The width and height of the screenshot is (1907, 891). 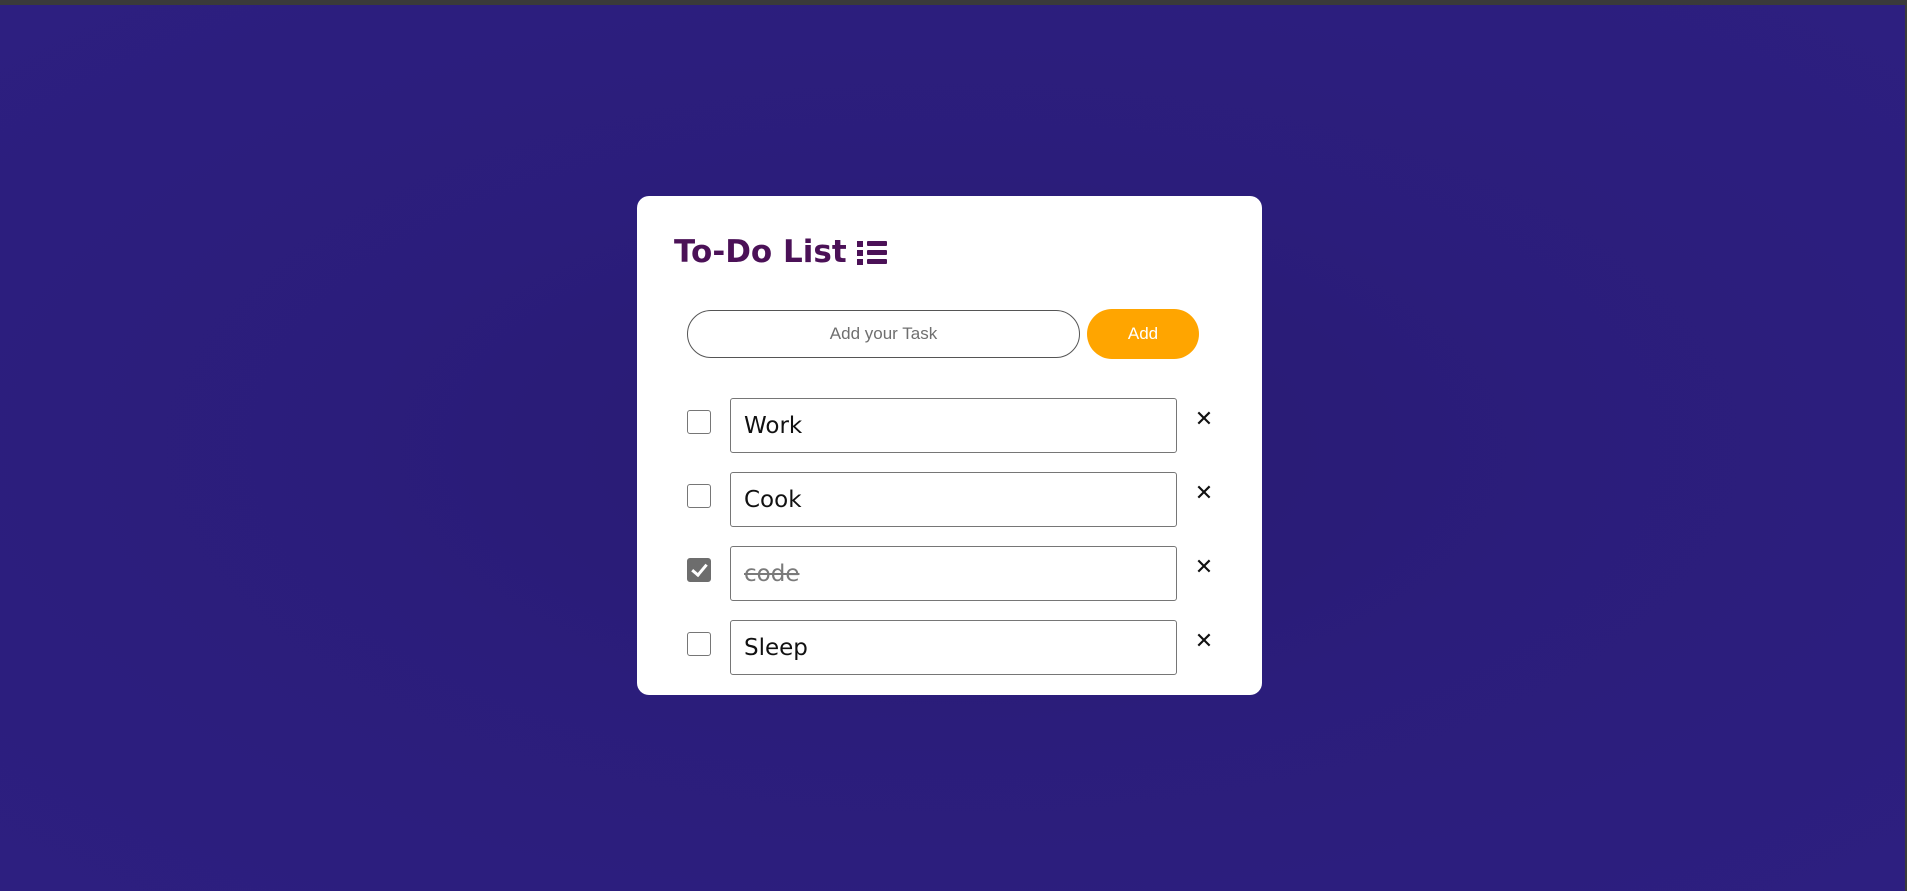 I want to click on todo-text-field: Work, so click(x=953, y=425).